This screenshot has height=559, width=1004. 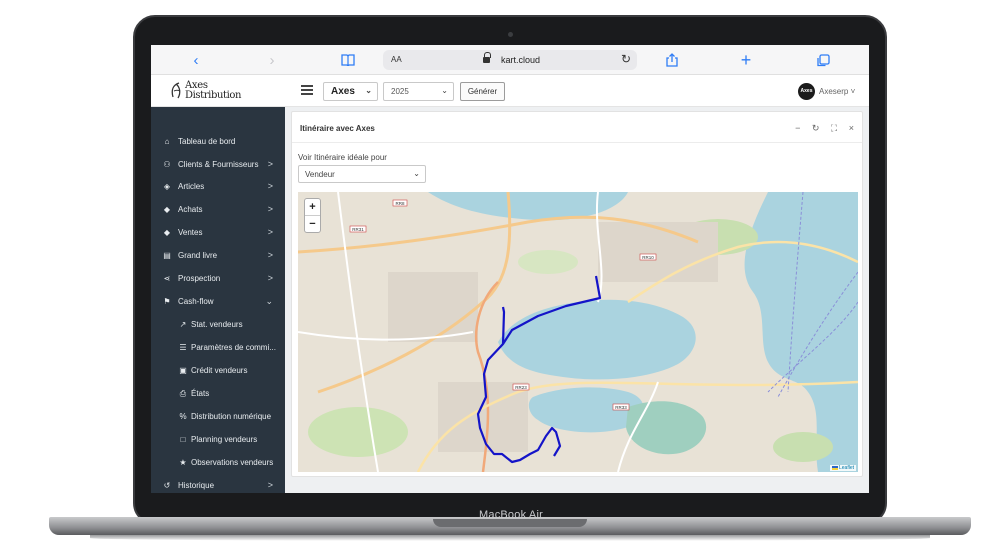 I want to click on printer-icon: ⎙, so click(x=183, y=393).